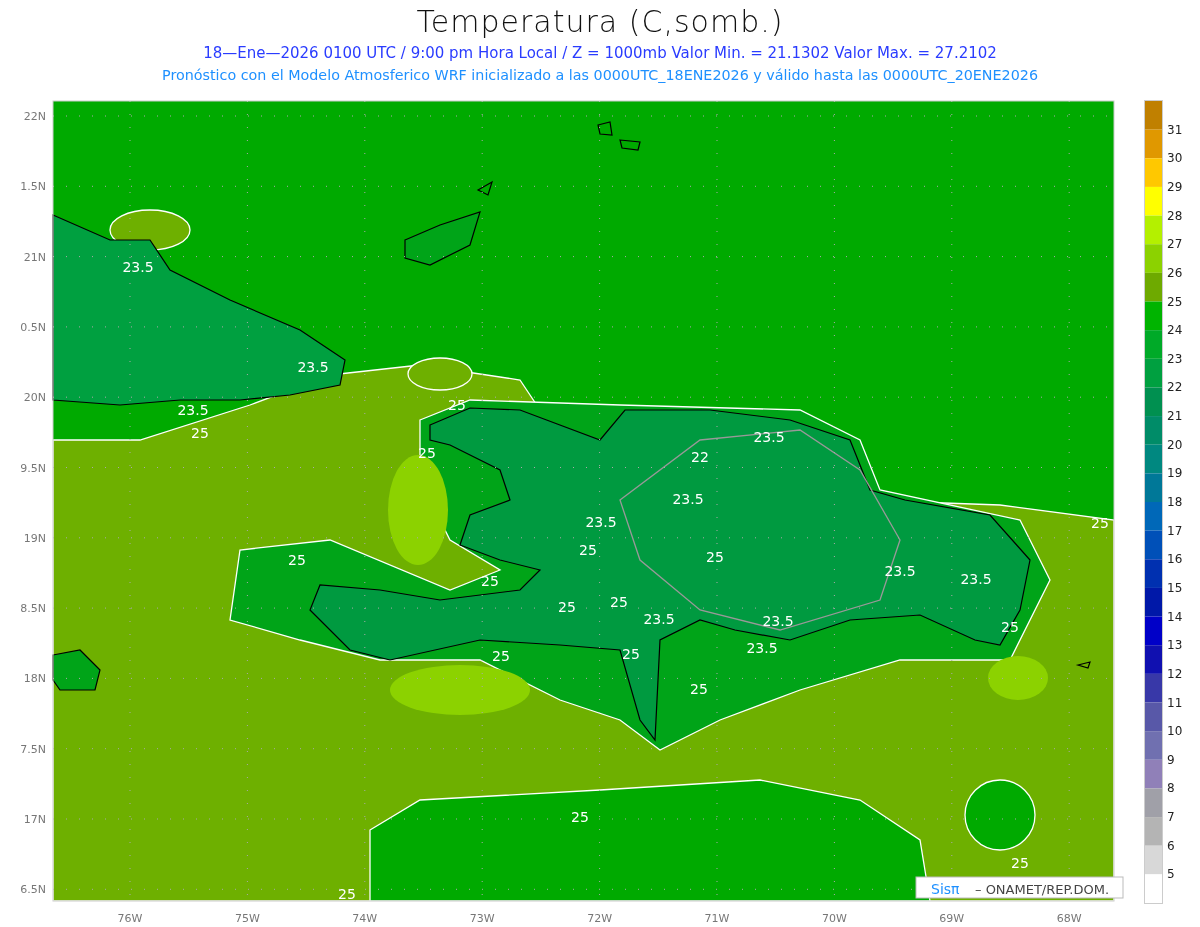  I want to click on longitude-label: 74W, so click(365, 918).